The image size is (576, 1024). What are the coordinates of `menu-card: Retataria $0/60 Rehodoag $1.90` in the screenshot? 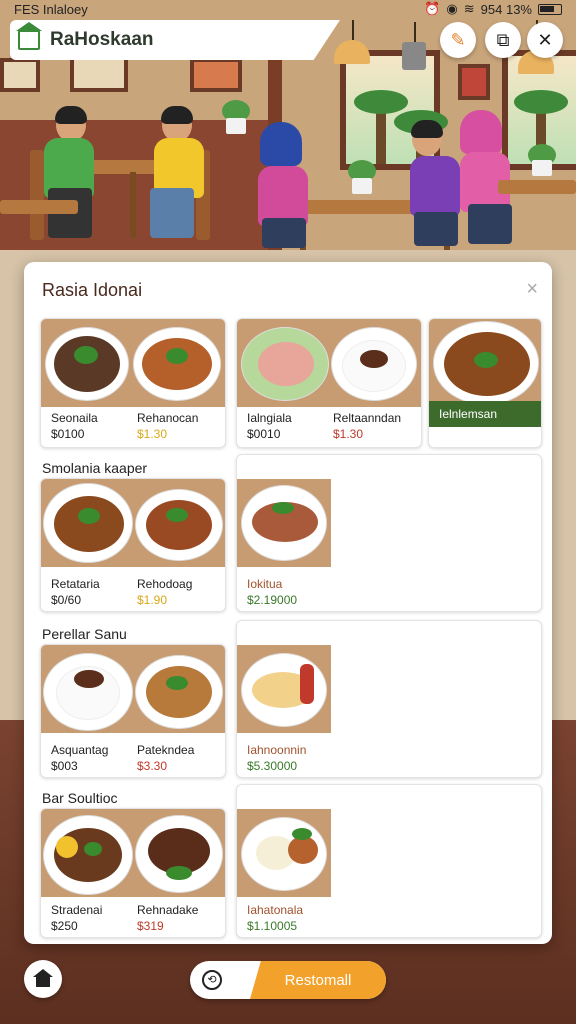 It's located at (133, 545).